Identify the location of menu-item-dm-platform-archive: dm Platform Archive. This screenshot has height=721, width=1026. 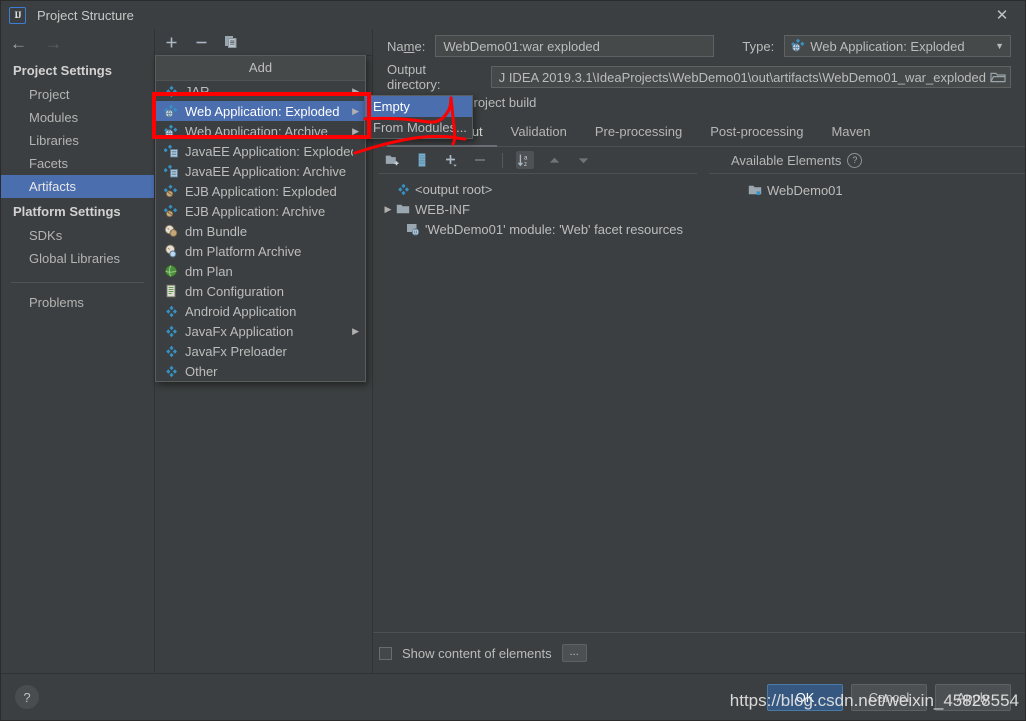
(260, 251).